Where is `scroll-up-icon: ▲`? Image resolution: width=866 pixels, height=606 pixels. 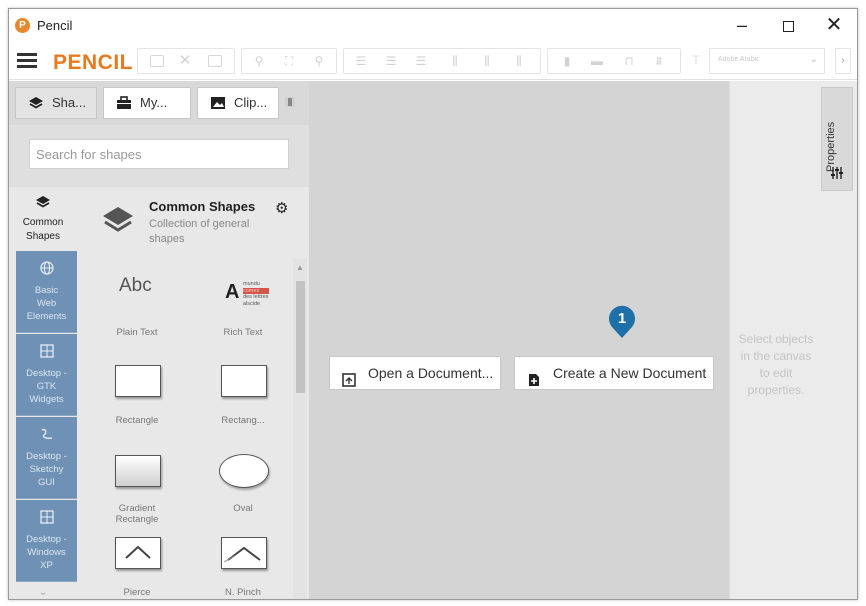 scroll-up-icon: ▲ is located at coordinates (300, 267).